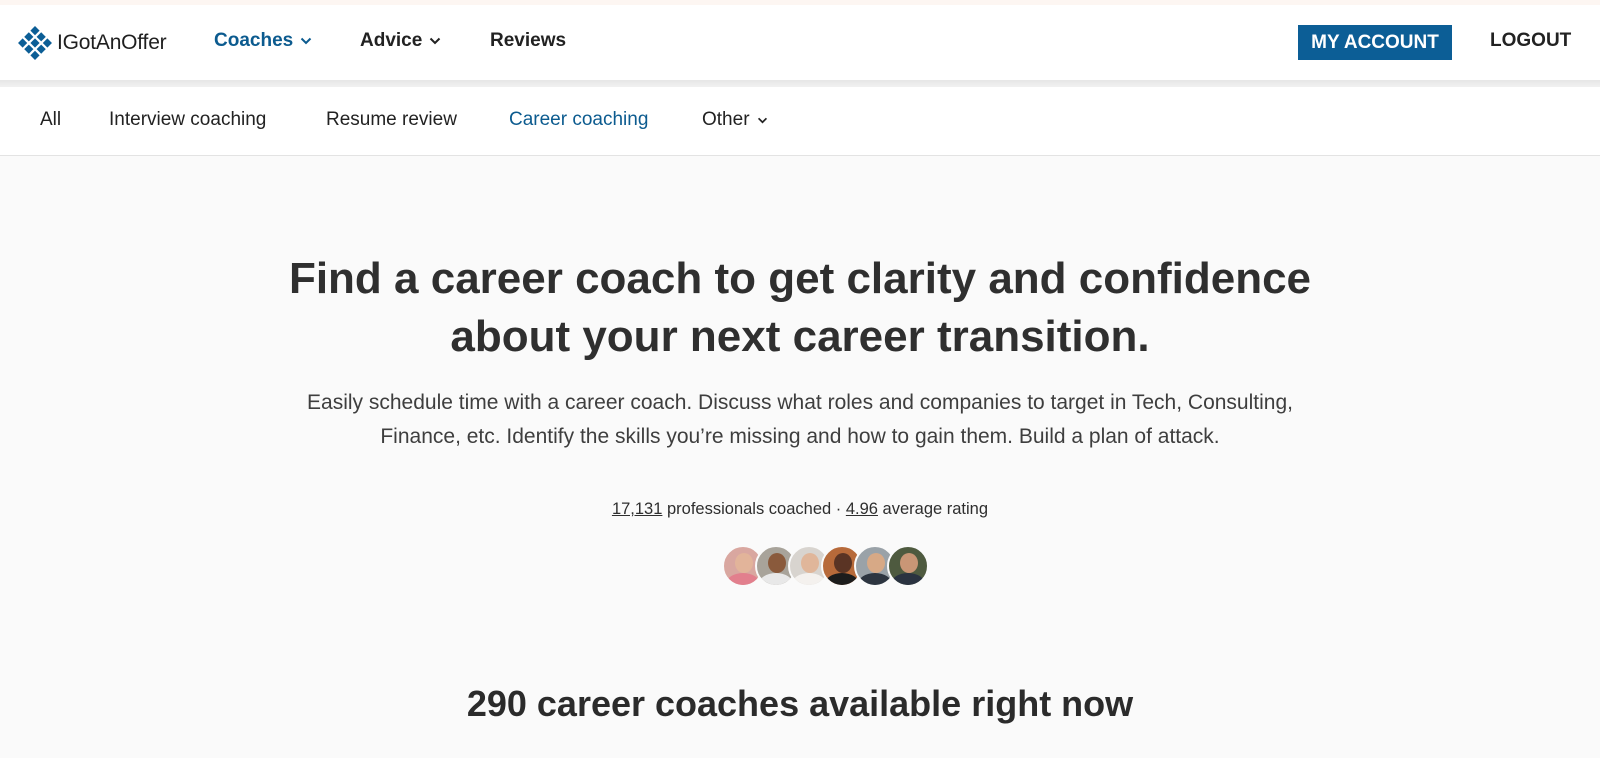 The width and height of the screenshot is (1600, 758). Describe the element at coordinates (825, 566) in the screenshot. I see `coach-avatars` at that location.